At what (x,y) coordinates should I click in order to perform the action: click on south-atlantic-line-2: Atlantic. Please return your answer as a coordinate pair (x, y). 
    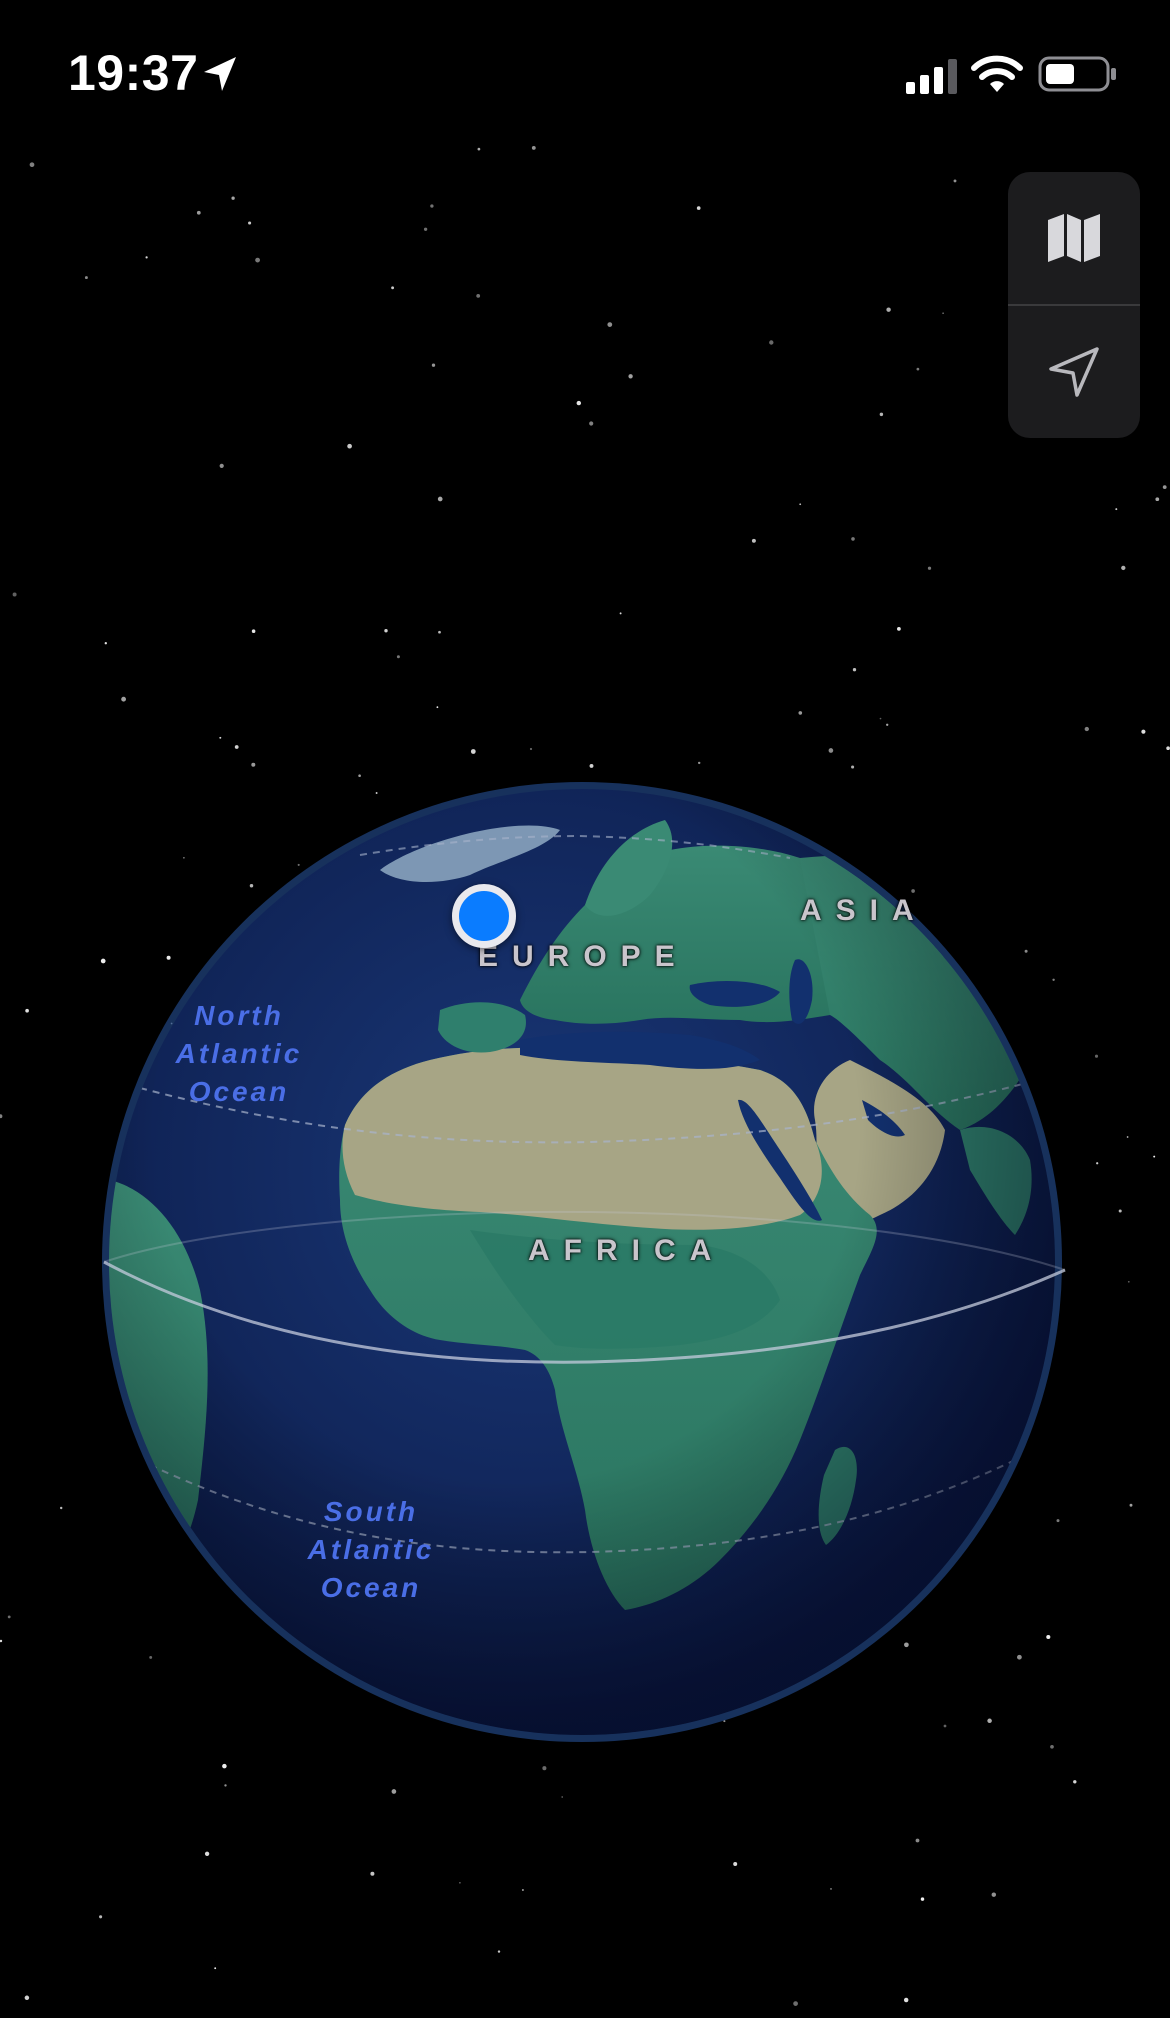
    Looking at the image, I should click on (371, 1549).